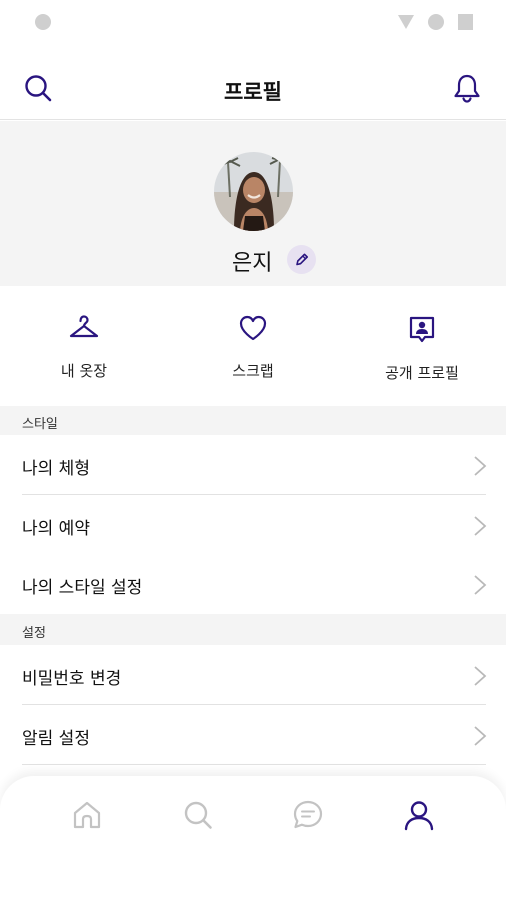 The image size is (506, 900). Describe the element at coordinates (56, 739) in the screenshot. I see `menu-item-label: 알림 설정` at that location.